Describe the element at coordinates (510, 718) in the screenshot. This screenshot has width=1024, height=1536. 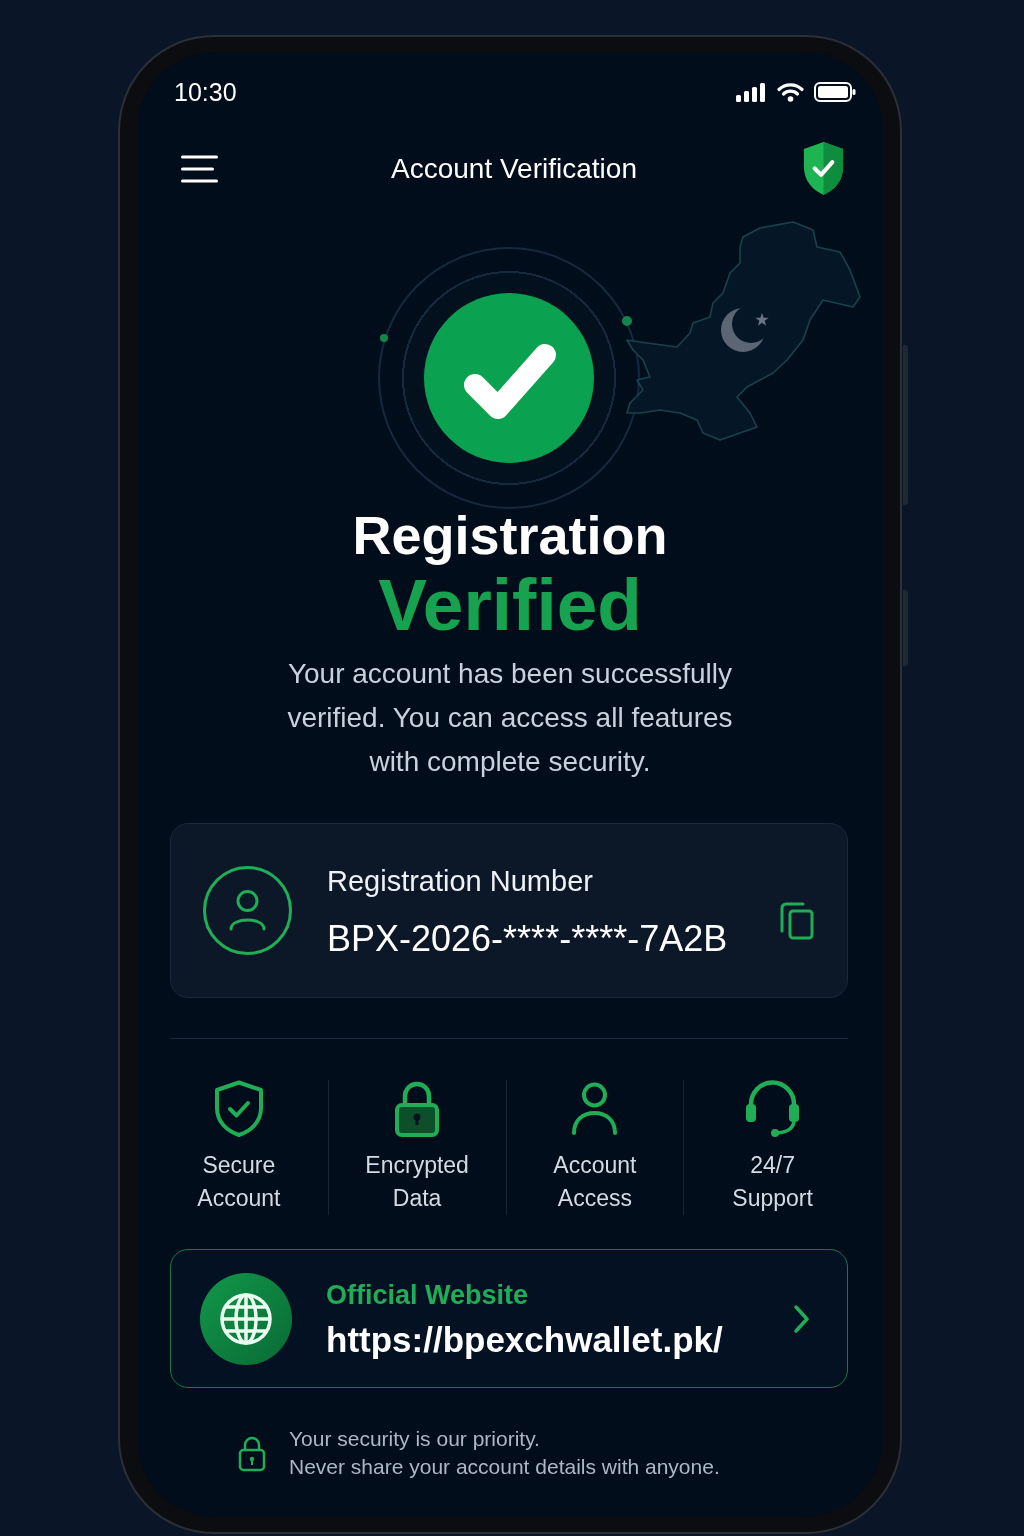
I see `success-message: Your account has been successfully verified. You can access all features with complete security.` at that location.